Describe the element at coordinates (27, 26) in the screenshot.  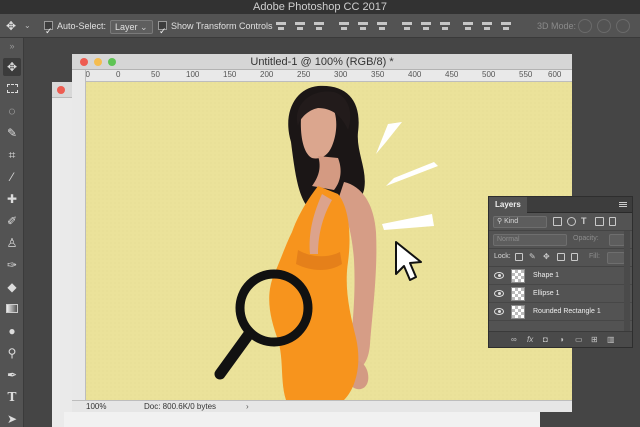
I see `tool-preset-chevron-icon: ⌄` at that location.